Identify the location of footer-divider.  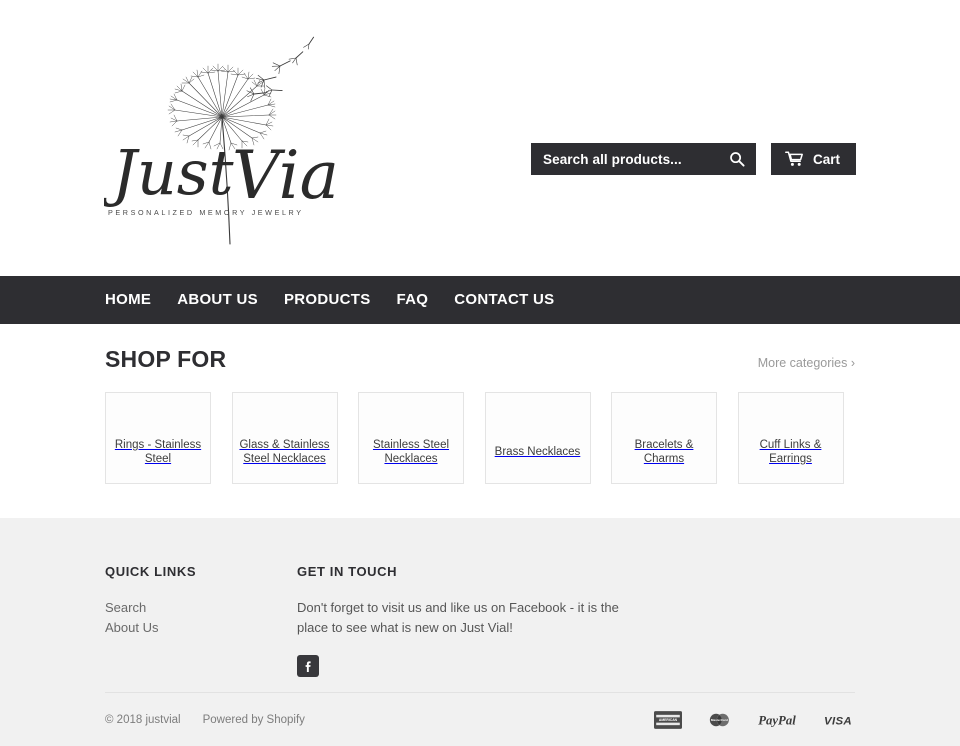
(480, 692).